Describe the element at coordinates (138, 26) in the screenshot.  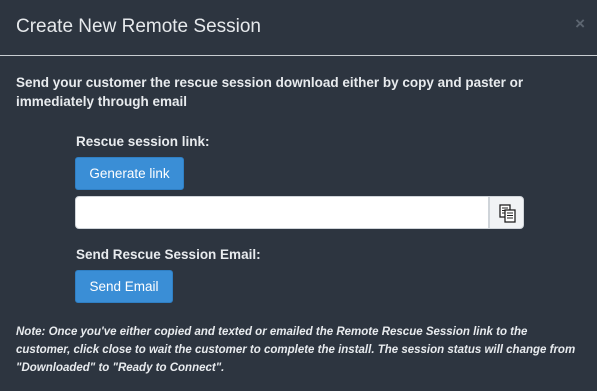
I see `modal-title: Create New Remote Session` at that location.